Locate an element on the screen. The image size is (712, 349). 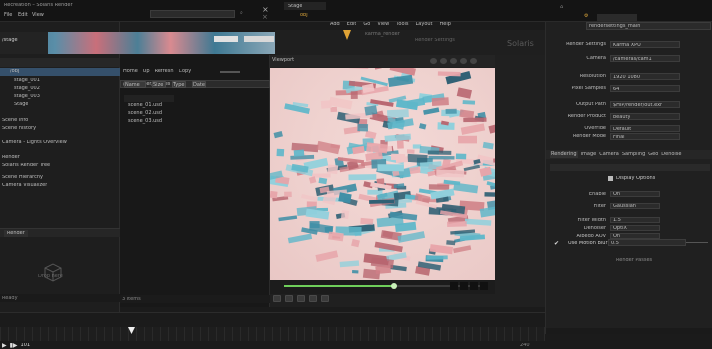
check-value: 0.5 is located at coordinates (647, 242).